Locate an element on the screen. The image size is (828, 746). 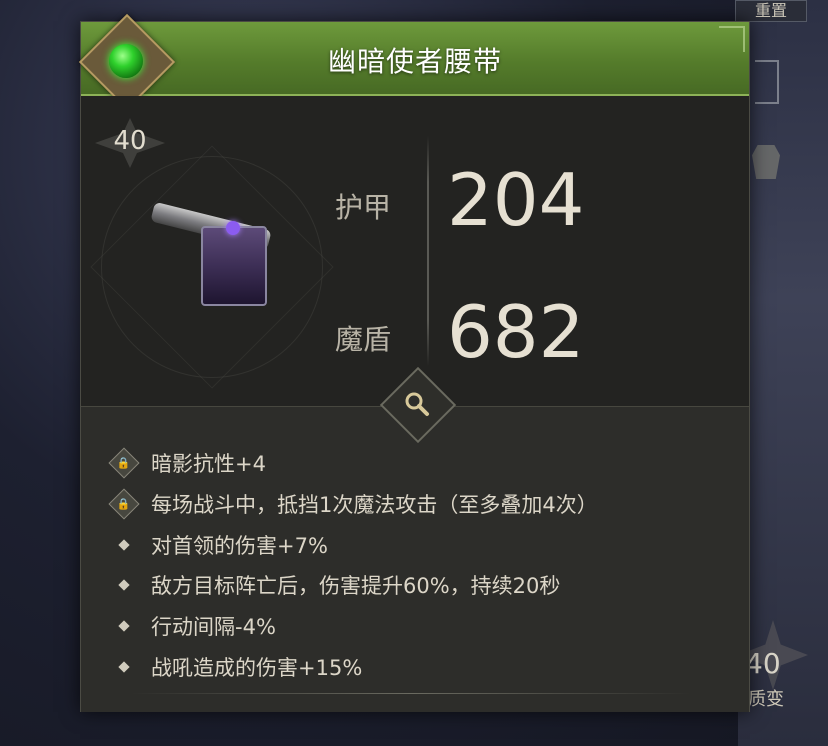
armor-value: 204 is located at coordinates (516, 200).